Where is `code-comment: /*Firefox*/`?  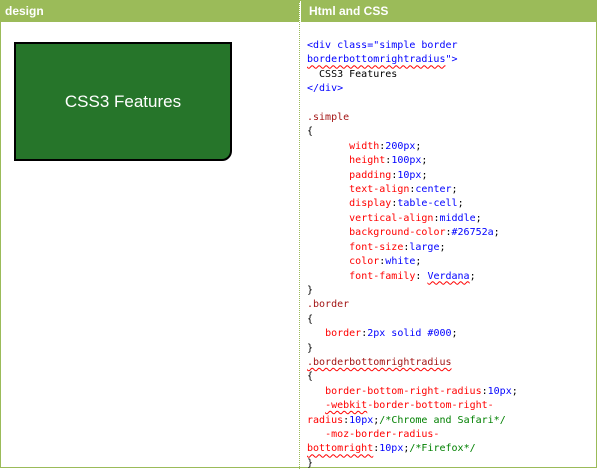 code-comment: /*Firefox*/ is located at coordinates (442, 449).